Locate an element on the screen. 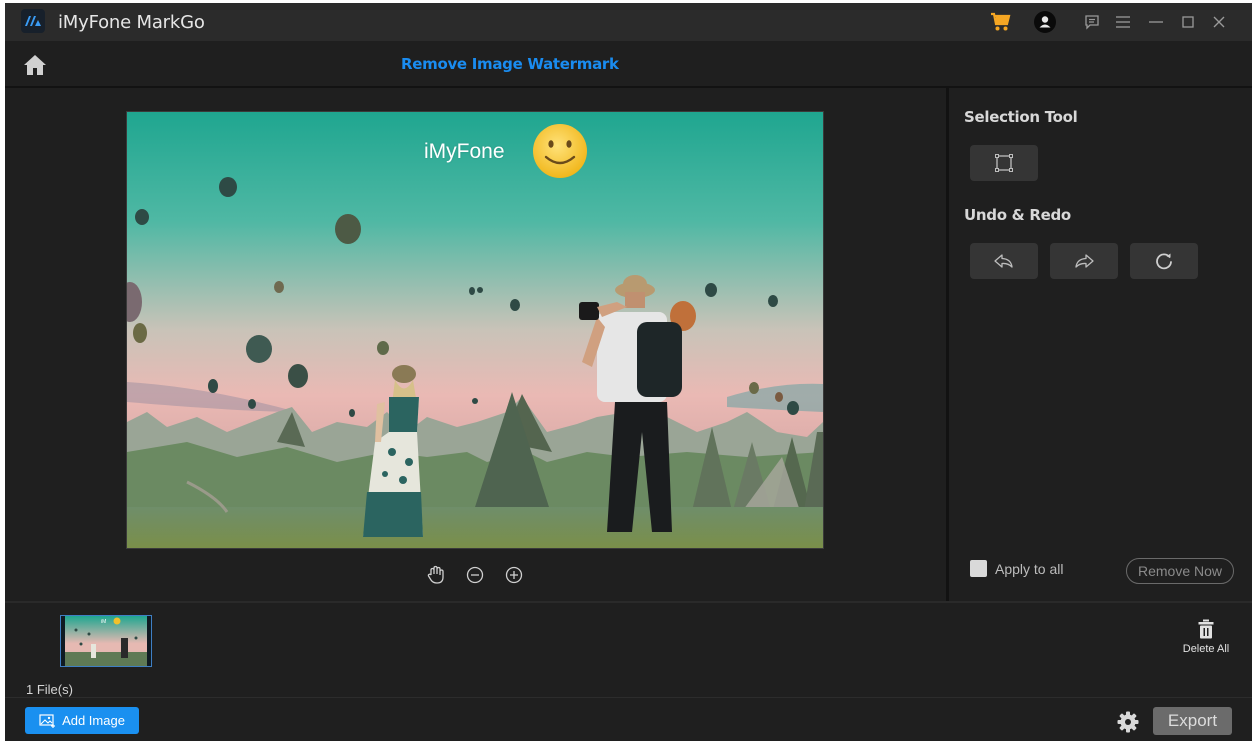 The height and width of the screenshot is (747, 1260). zoom-out-button is located at coordinates (474, 574).